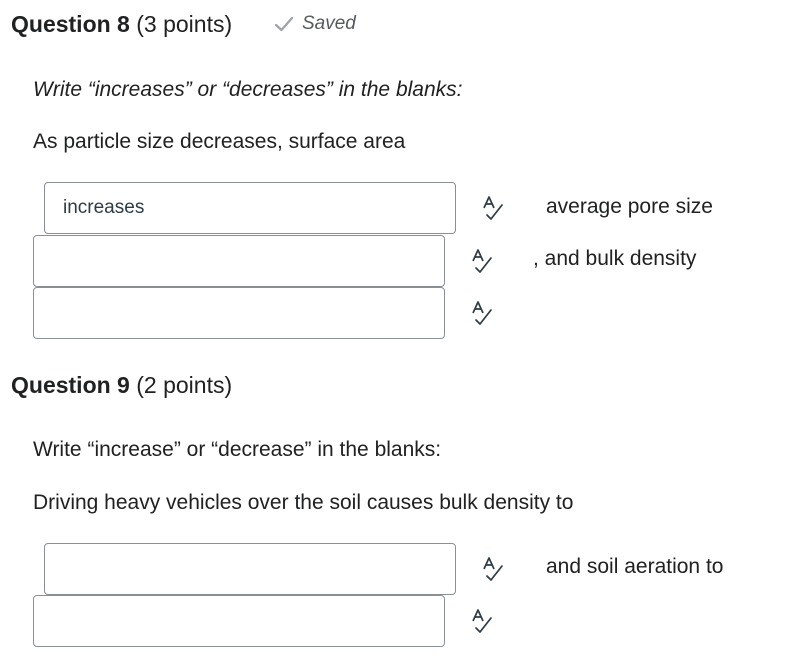 This screenshot has height=662, width=799. What do you see at coordinates (70, 24) in the screenshot?
I see `question-8-title: Question 8` at bounding box center [70, 24].